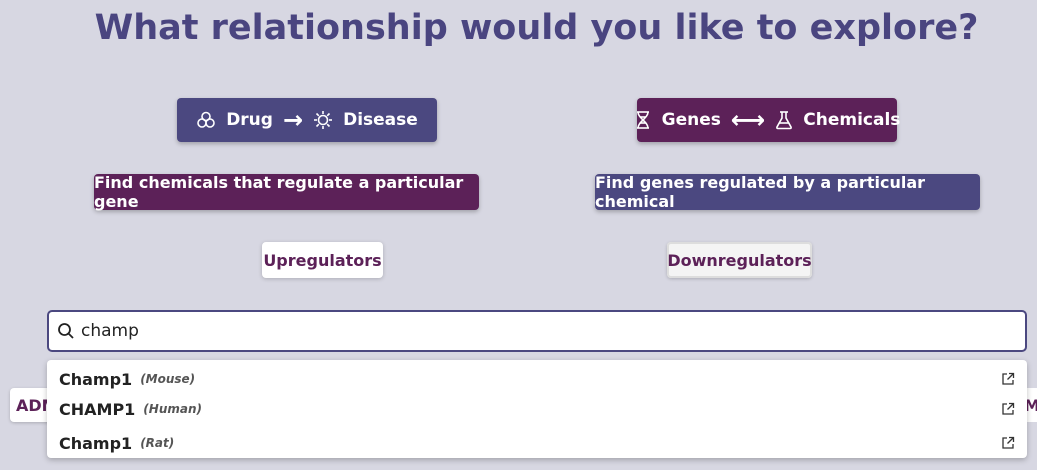 The image size is (1037, 470). What do you see at coordinates (168, 379) in the screenshot?
I see `species-label: (Mouse)` at bounding box center [168, 379].